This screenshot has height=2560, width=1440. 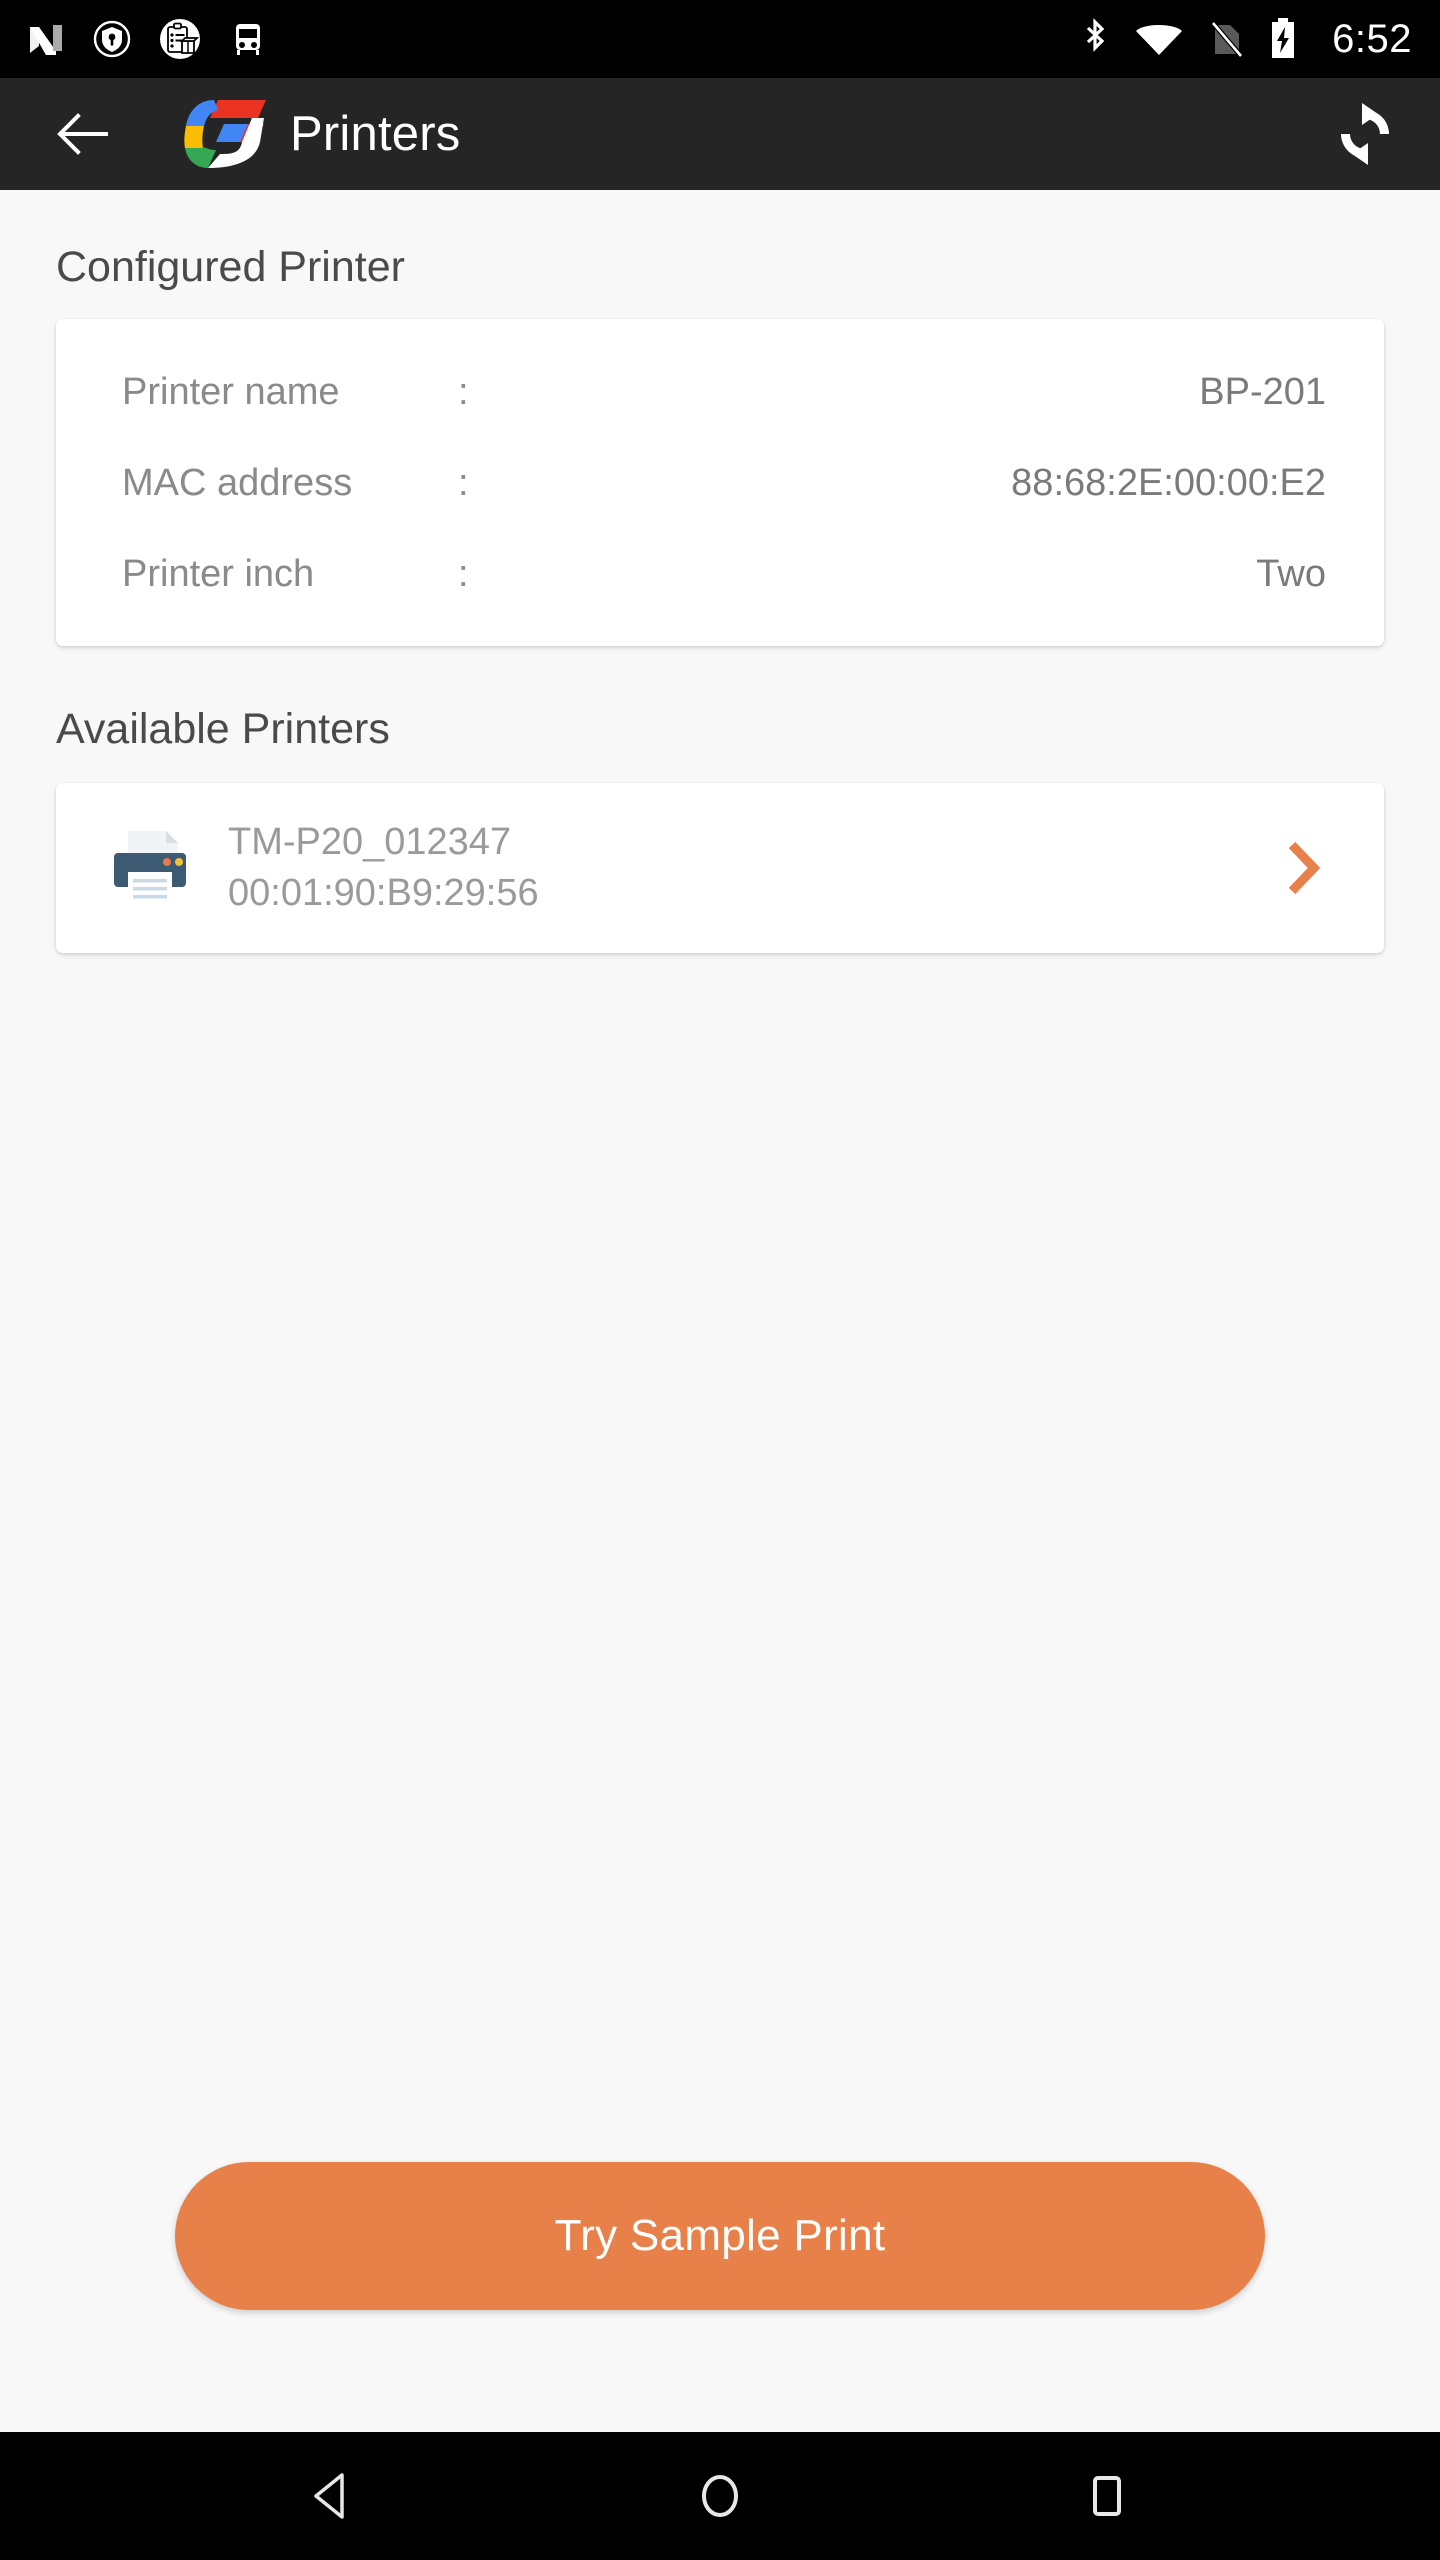 I want to click on nav-recents-icon, so click(x=1106, y=2496).